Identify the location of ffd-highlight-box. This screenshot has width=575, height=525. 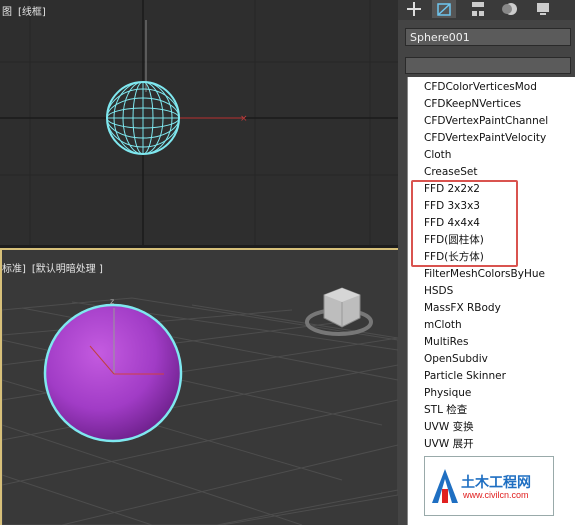
(464, 223).